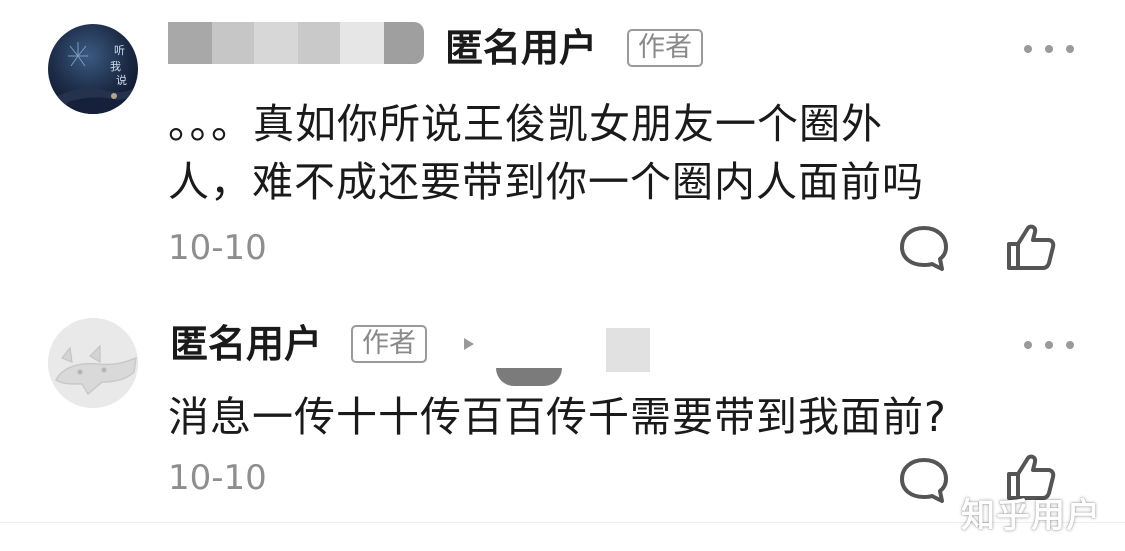  What do you see at coordinates (119, 50) in the screenshot?
I see `svg-text: 听` at bounding box center [119, 50].